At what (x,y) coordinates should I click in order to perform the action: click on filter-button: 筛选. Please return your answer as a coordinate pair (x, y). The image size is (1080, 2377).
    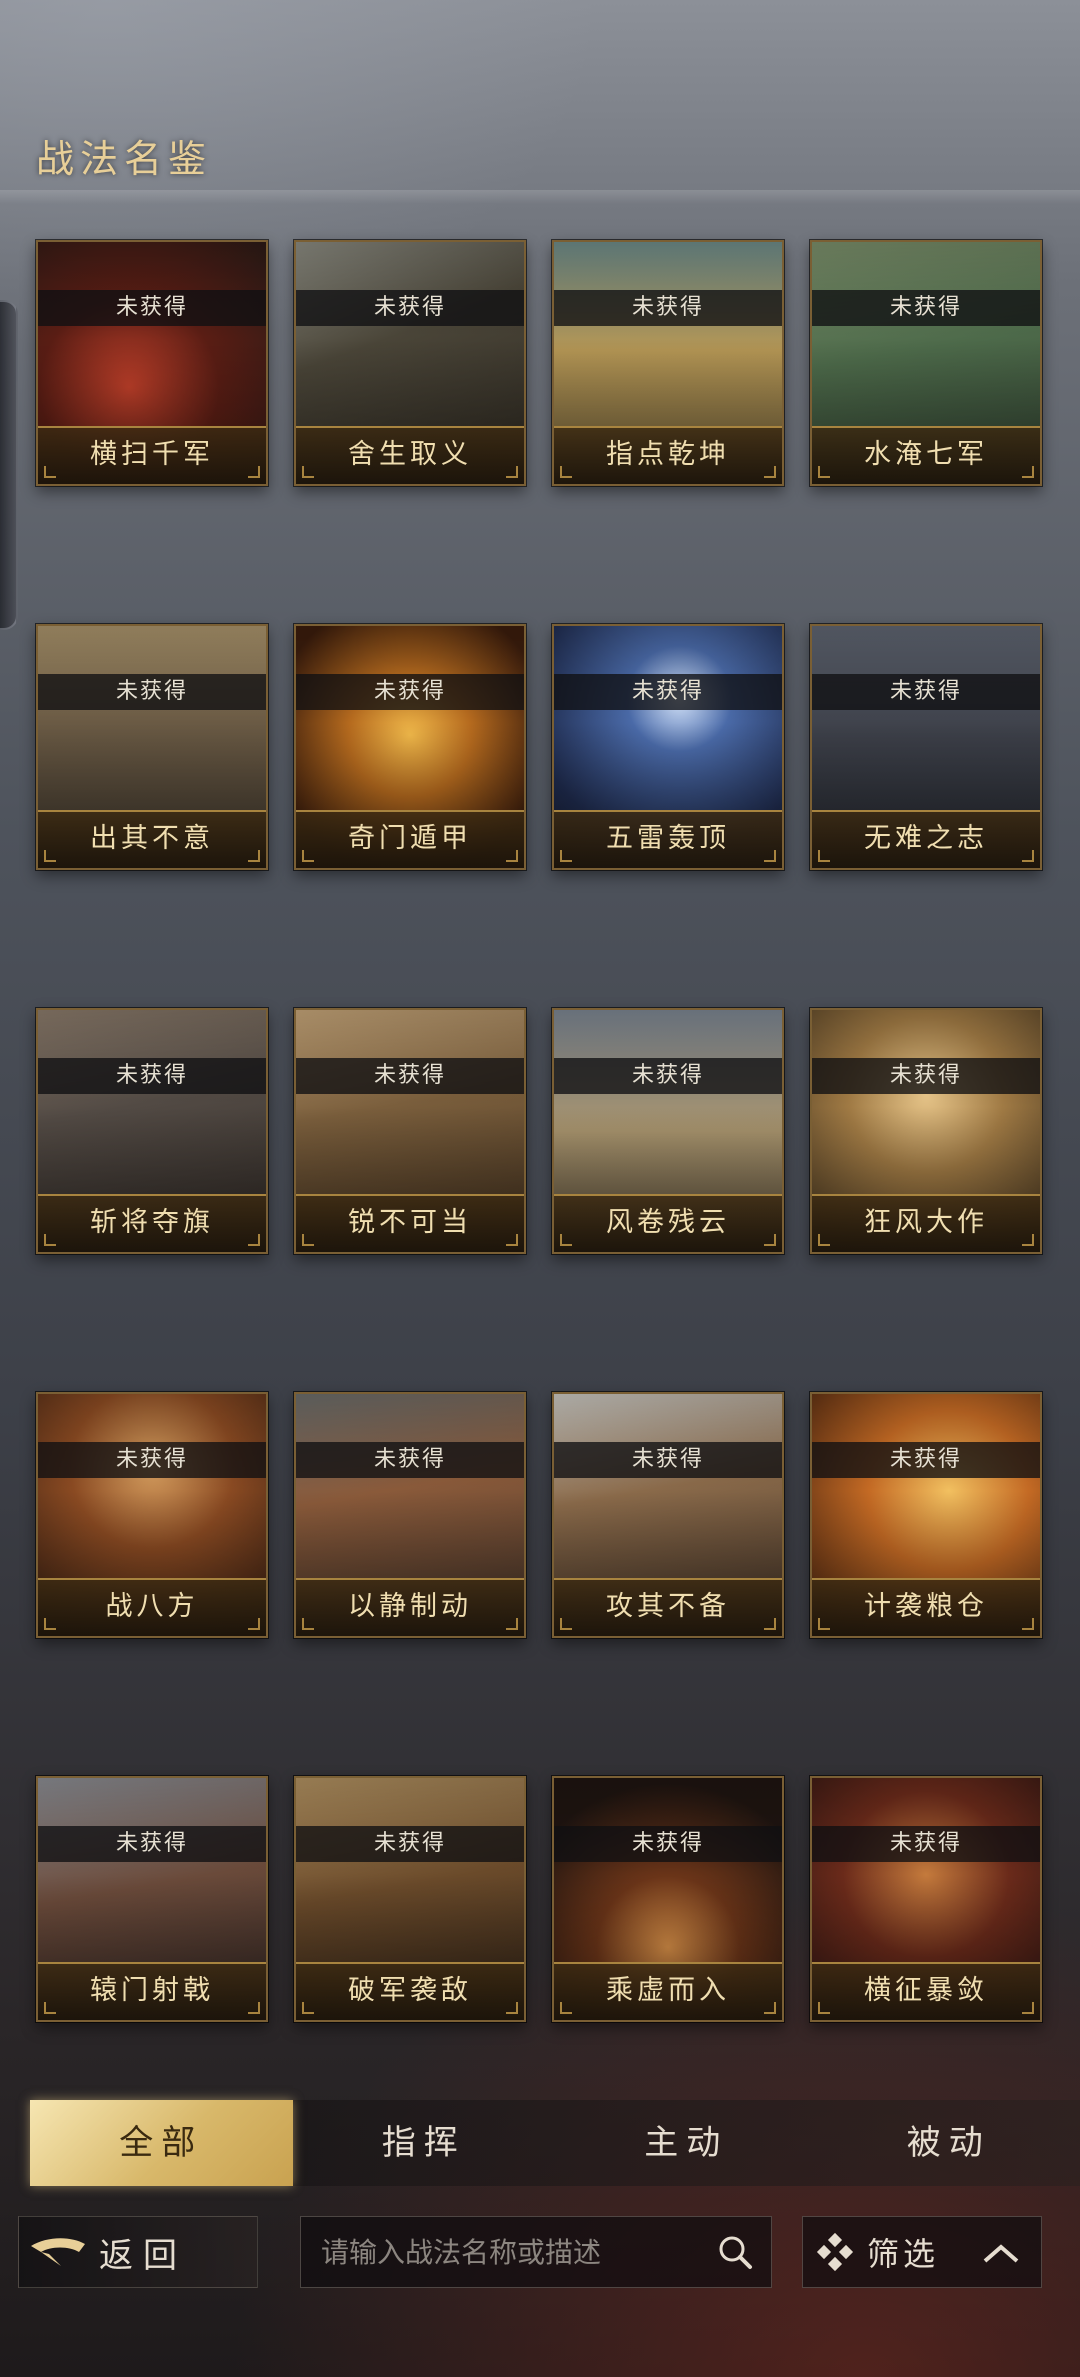
    Looking at the image, I should click on (922, 2252).